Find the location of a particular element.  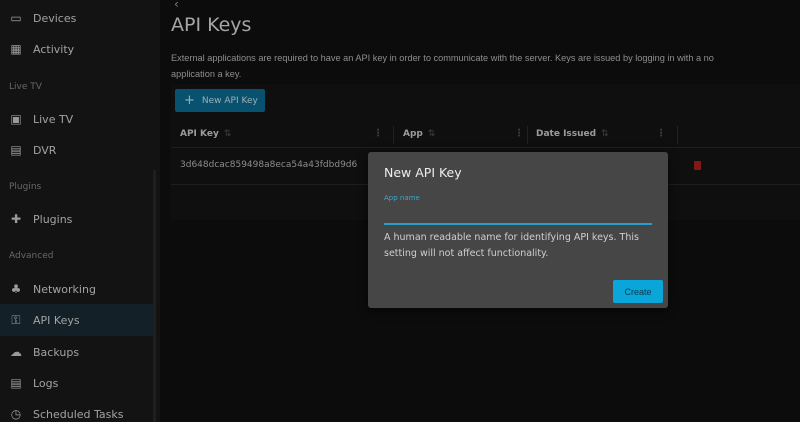

create-button: Create is located at coordinates (638, 291).